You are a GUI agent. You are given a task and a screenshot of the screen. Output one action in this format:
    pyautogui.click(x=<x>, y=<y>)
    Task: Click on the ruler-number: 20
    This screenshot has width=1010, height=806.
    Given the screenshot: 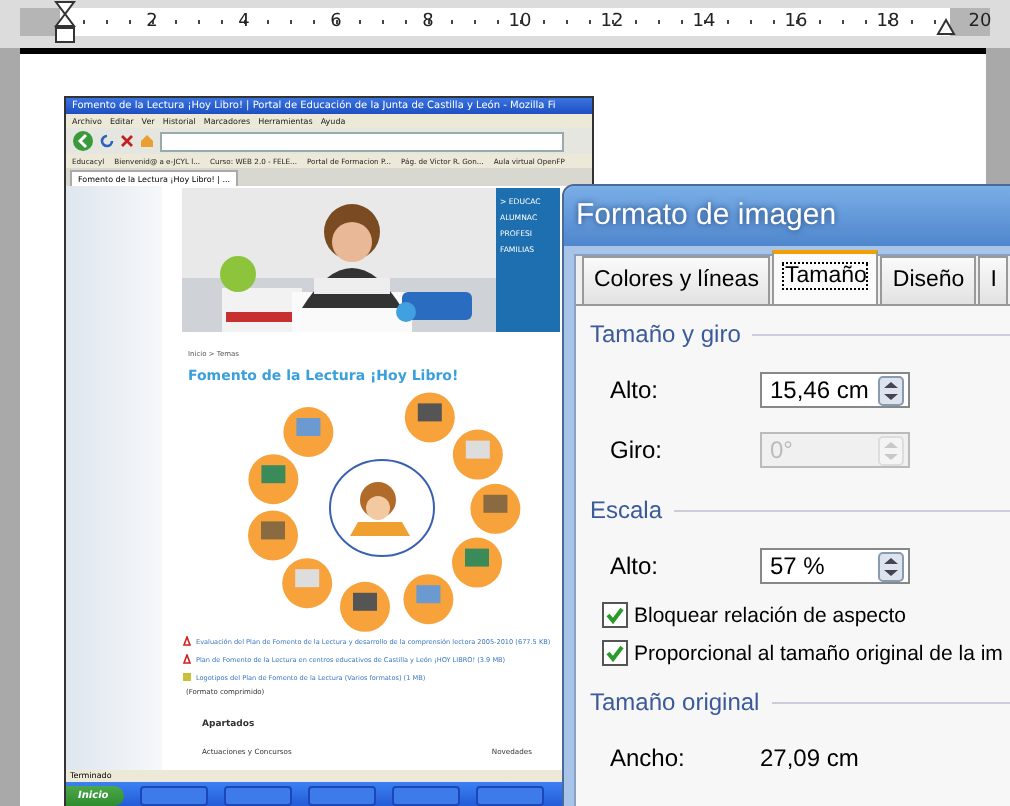 What is the action you would take?
    pyautogui.click(x=980, y=23)
    